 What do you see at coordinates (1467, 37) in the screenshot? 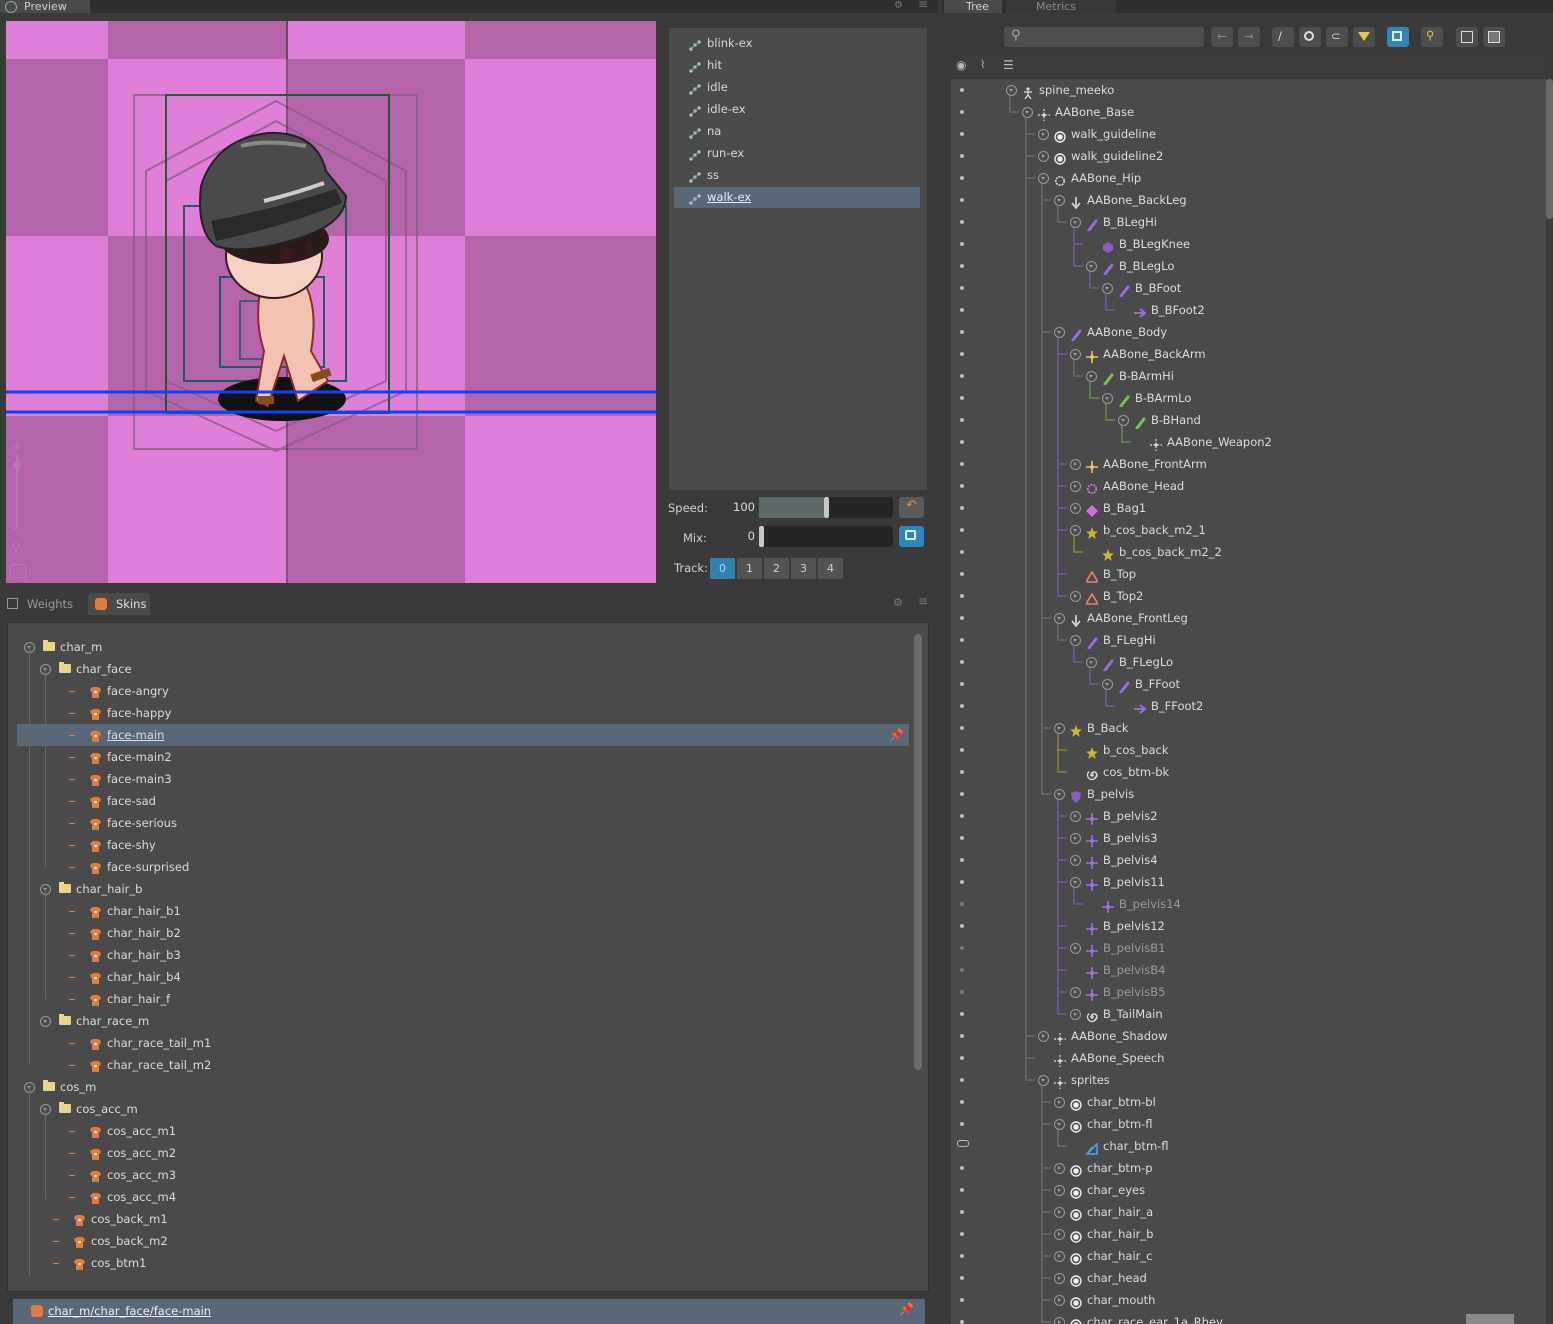
I see `collapse-button` at bounding box center [1467, 37].